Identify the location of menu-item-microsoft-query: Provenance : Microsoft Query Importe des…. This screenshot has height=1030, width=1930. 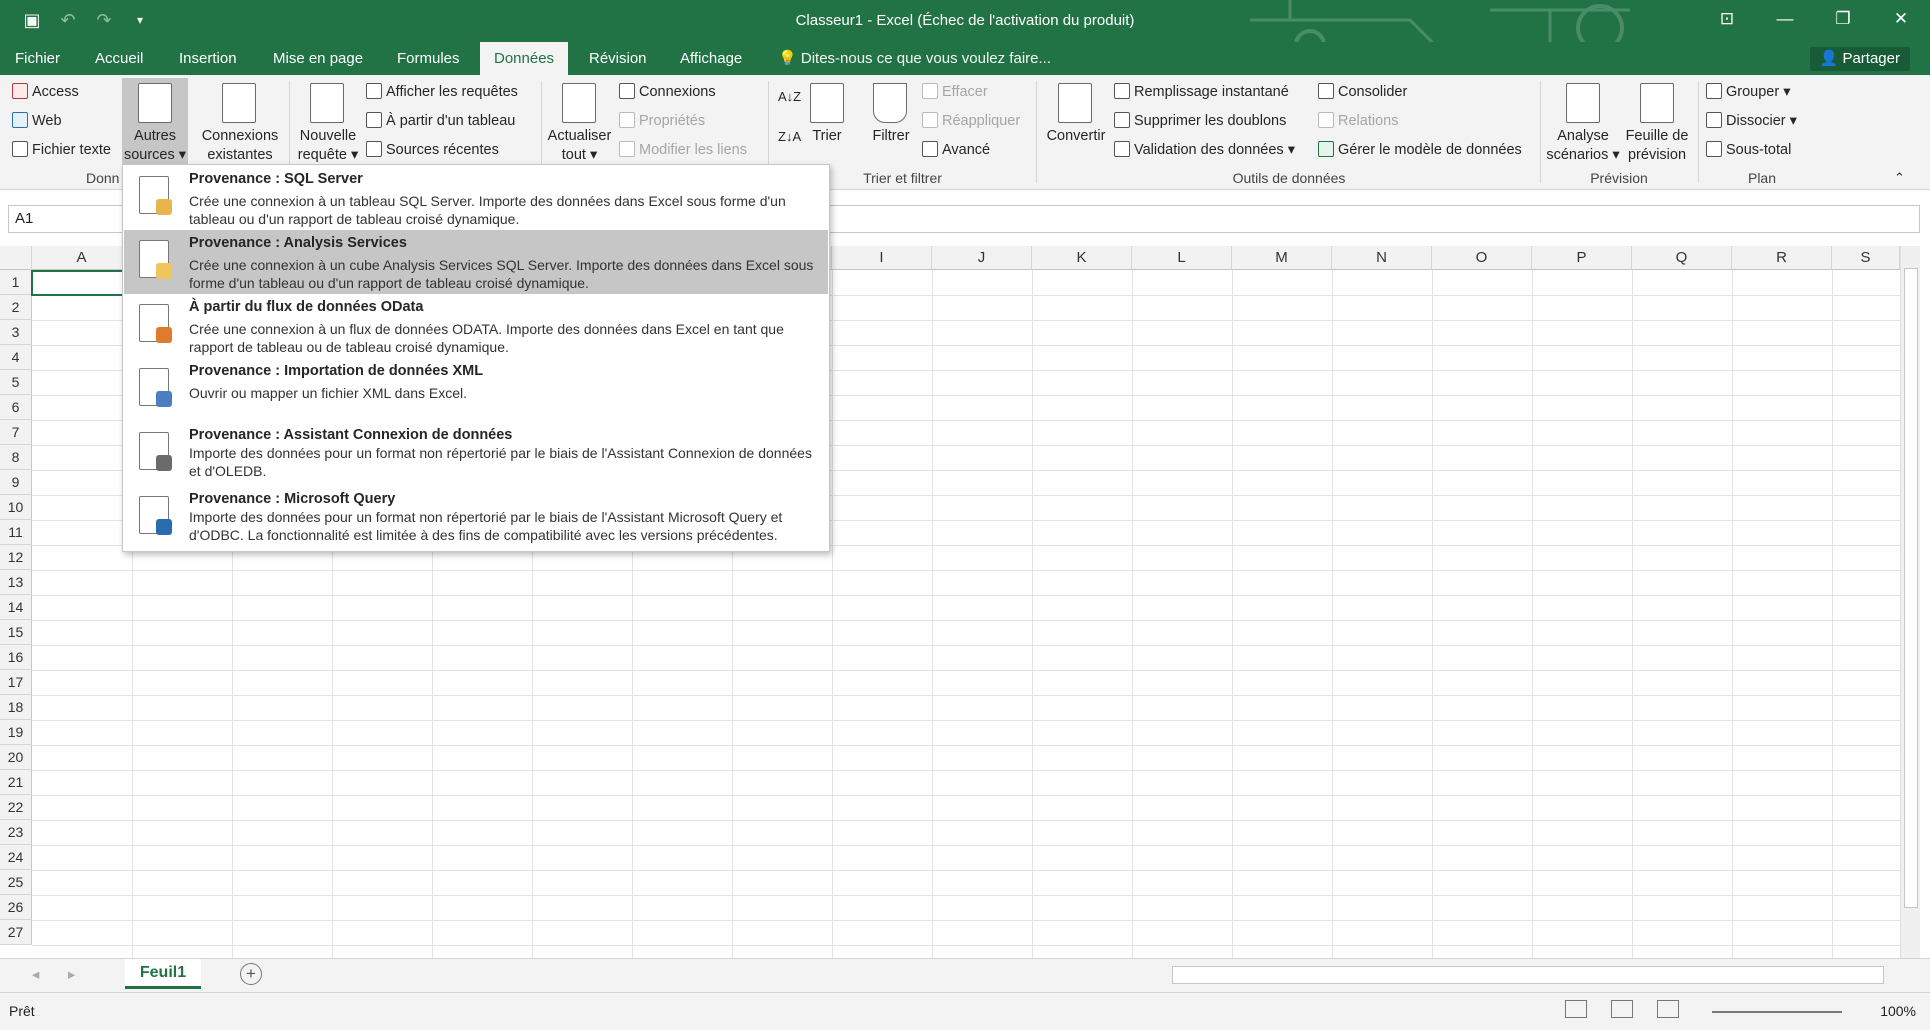
(476, 518).